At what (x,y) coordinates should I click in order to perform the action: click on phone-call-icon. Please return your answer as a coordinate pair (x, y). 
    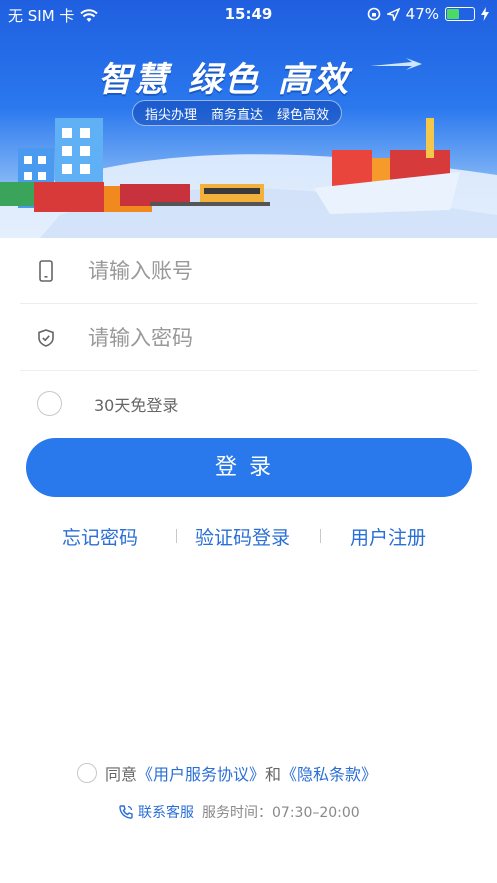
    Looking at the image, I should click on (126, 812).